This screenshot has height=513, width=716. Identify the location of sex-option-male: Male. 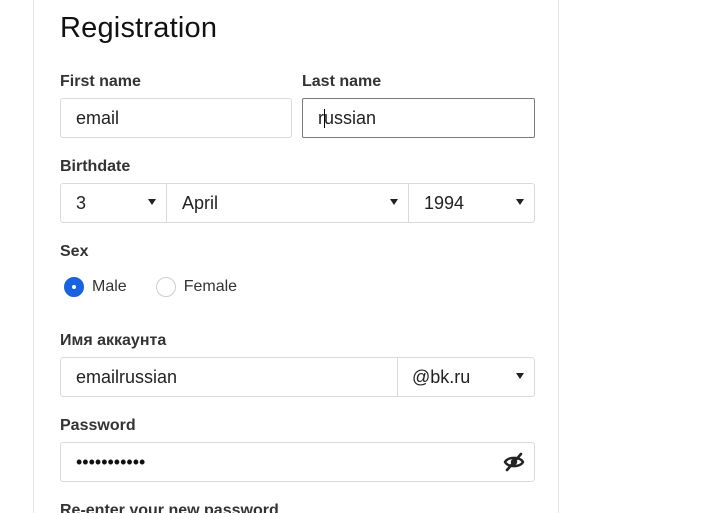
(95, 287).